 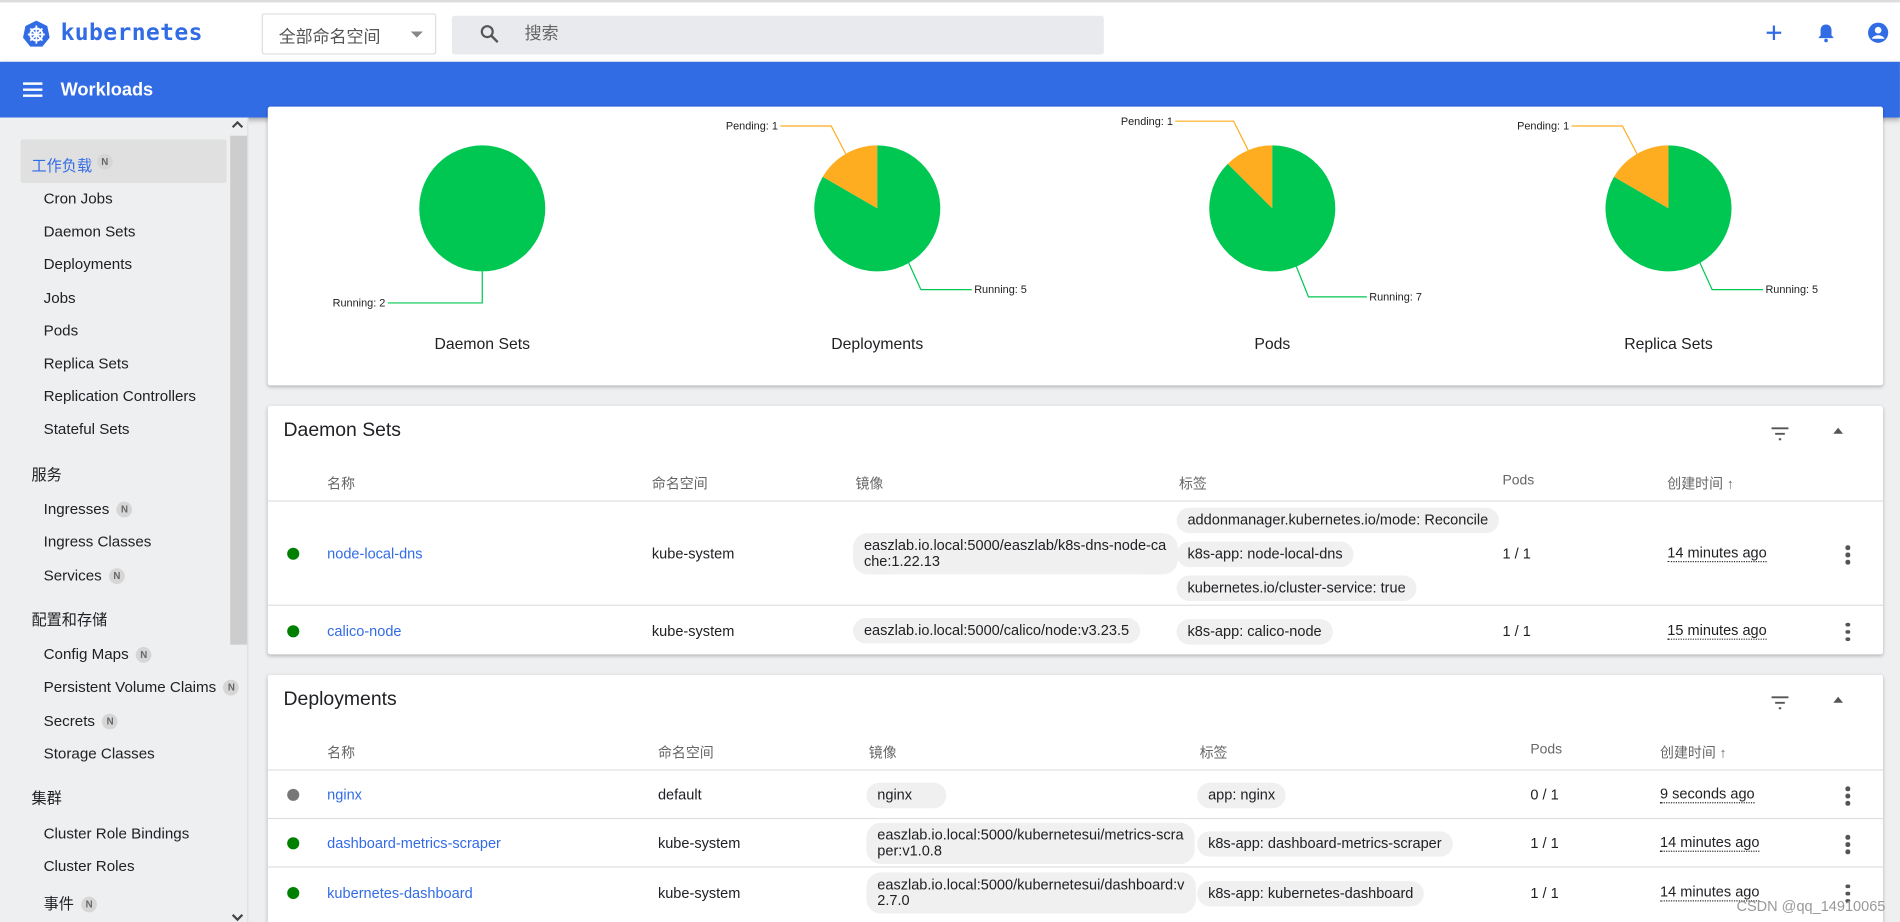 What do you see at coordinates (869, 484) in the screenshot?
I see `column-header: 镜像` at bounding box center [869, 484].